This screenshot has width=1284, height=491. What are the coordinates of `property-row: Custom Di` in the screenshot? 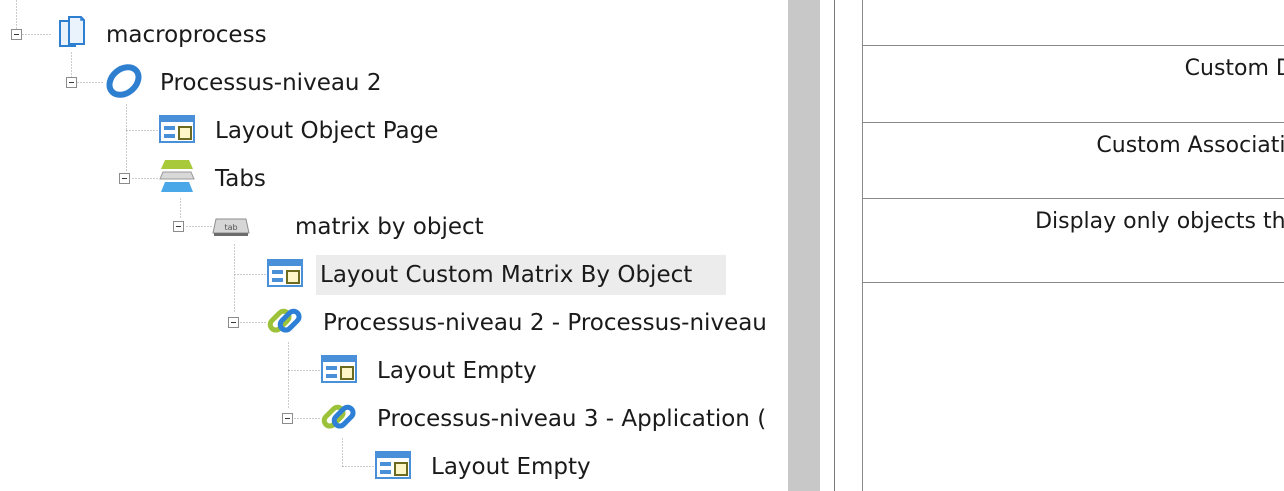 It's located at (1073, 83).